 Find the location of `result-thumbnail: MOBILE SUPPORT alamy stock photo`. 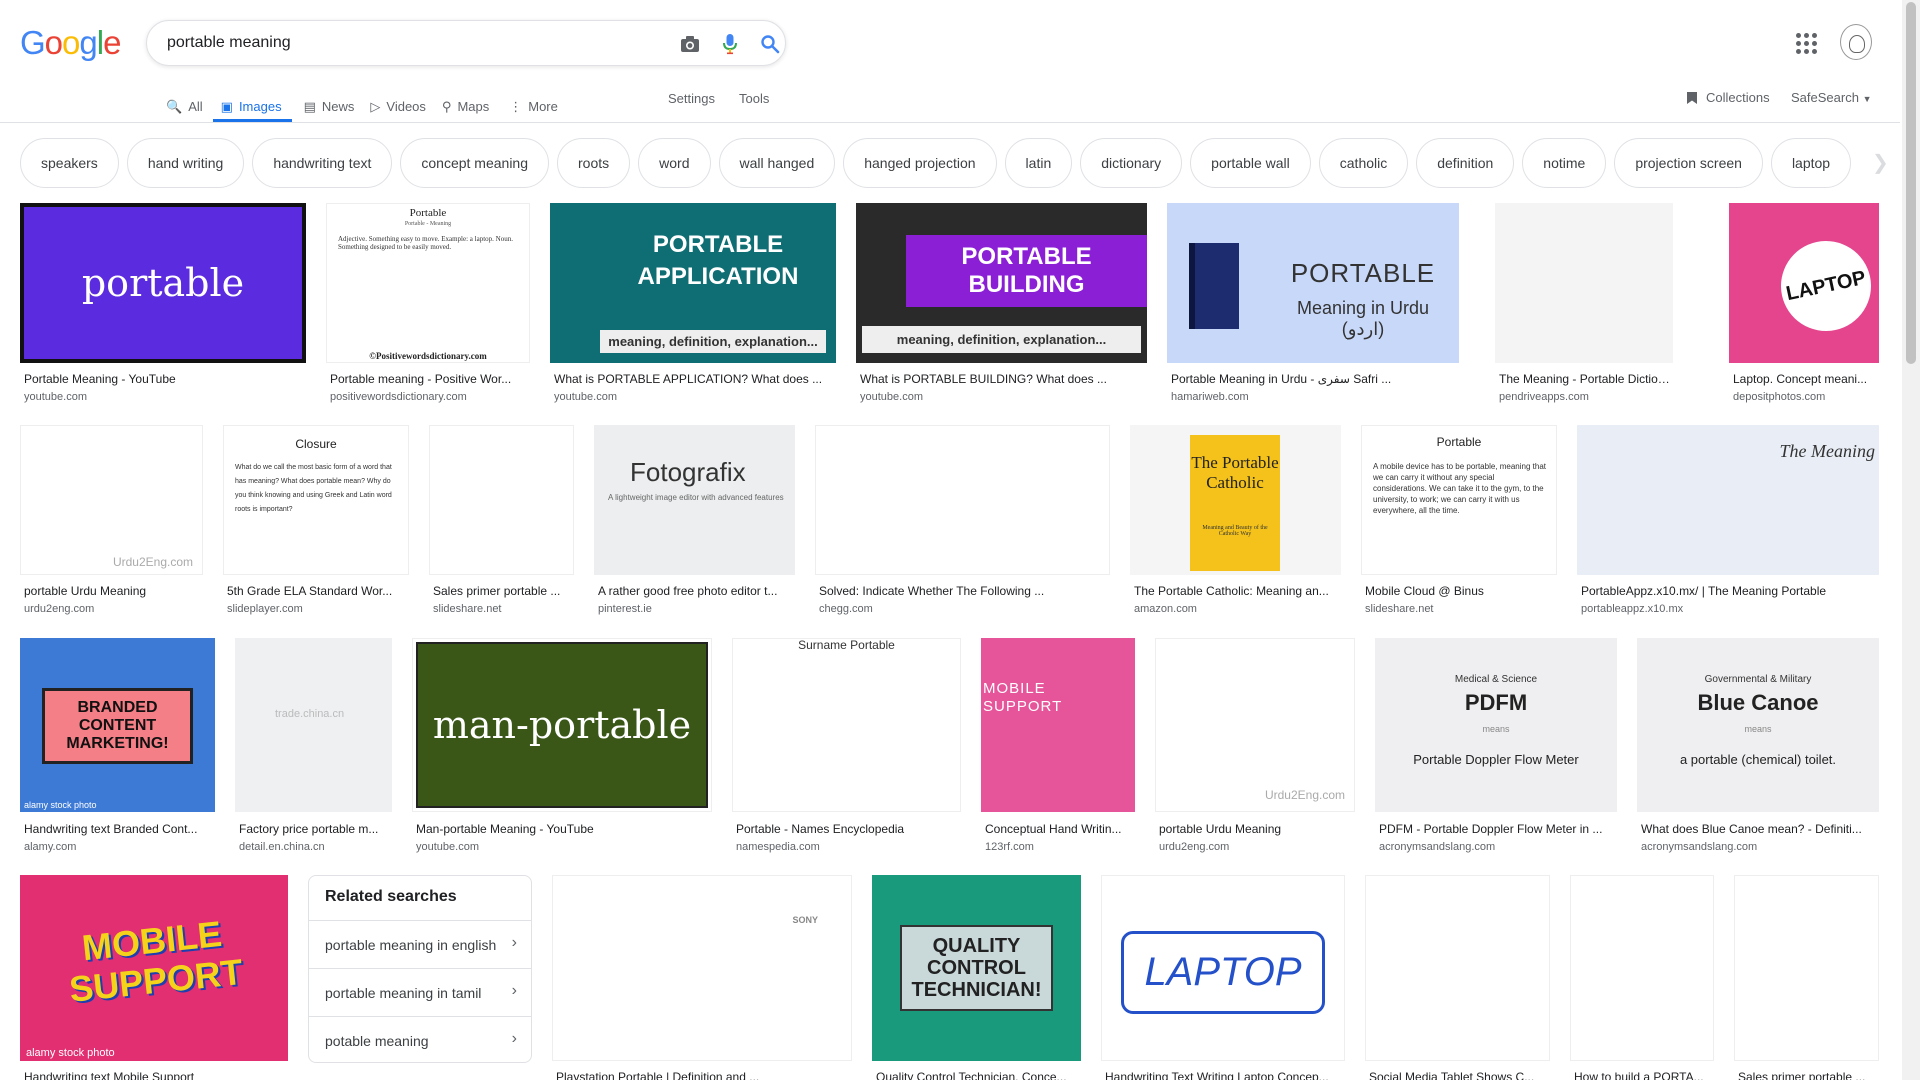

result-thumbnail: MOBILE SUPPORT alamy stock photo is located at coordinates (154, 968).